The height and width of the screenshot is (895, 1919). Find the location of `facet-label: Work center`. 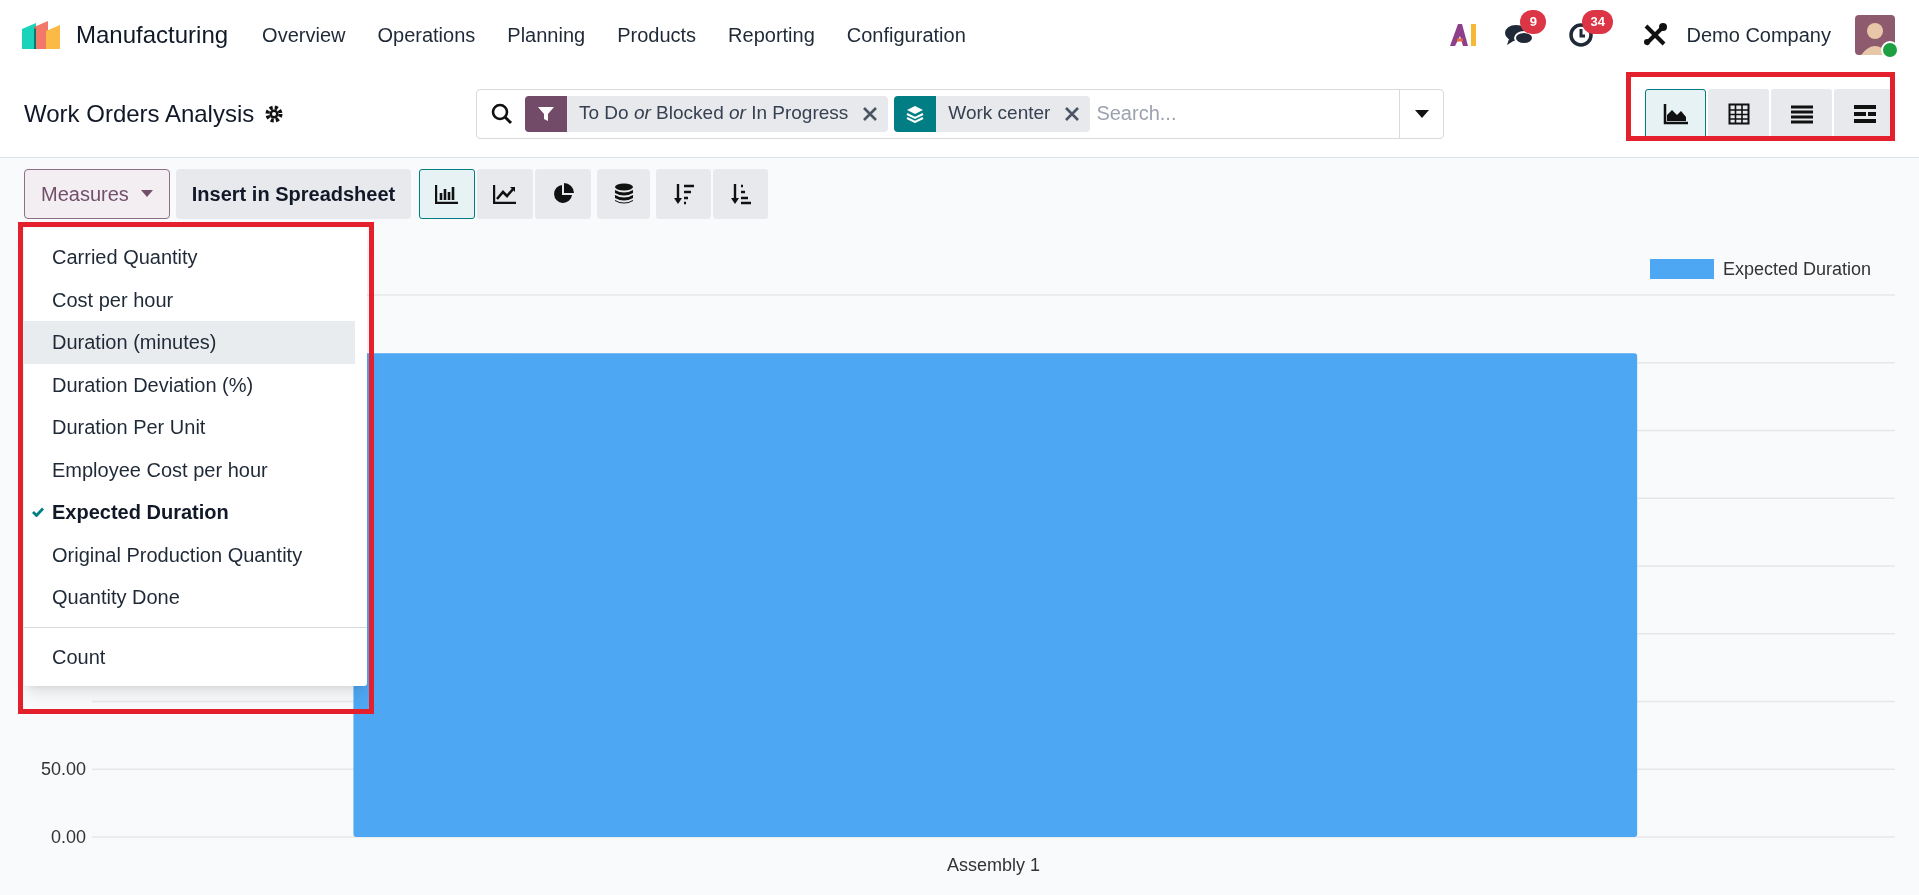

facet-label: Work center is located at coordinates (999, 113).